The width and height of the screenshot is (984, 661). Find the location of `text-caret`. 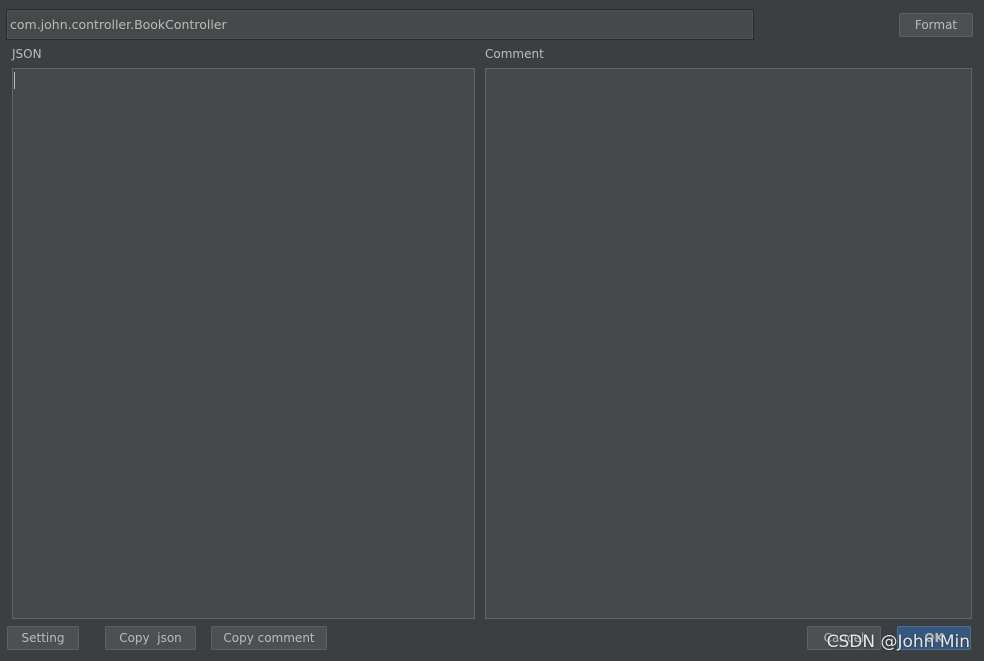

text-caret is located at coordinates (14, 80).